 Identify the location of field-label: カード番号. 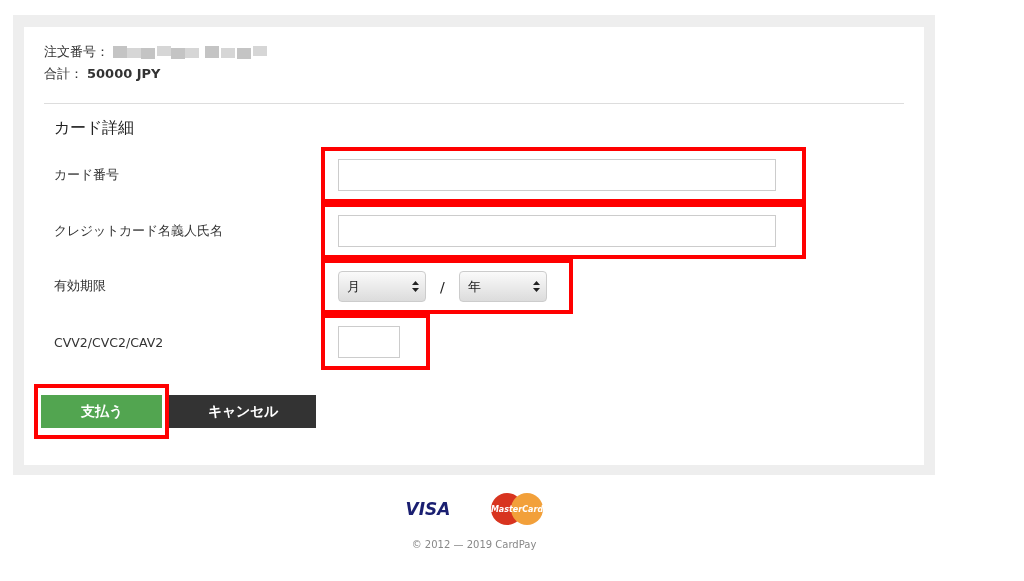
(86, 175).